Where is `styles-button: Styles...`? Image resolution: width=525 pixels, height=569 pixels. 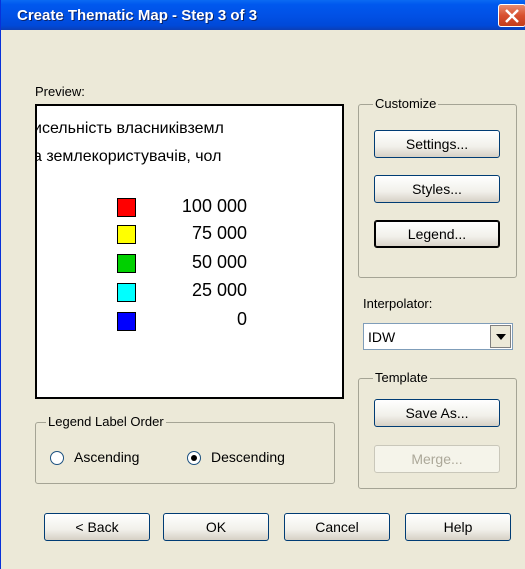 styles-button: Styles... is located at coordinates (437, 189).